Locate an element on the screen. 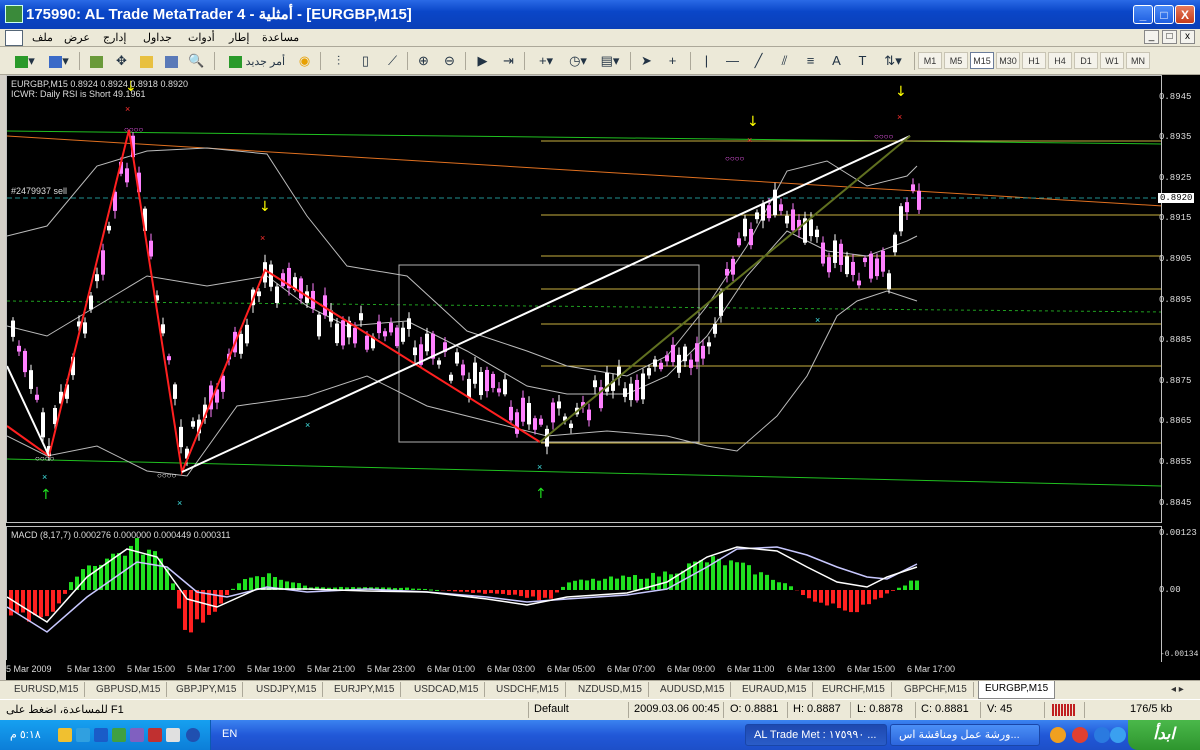  menu-help: مساعدة is located at coordinates (280, 37).